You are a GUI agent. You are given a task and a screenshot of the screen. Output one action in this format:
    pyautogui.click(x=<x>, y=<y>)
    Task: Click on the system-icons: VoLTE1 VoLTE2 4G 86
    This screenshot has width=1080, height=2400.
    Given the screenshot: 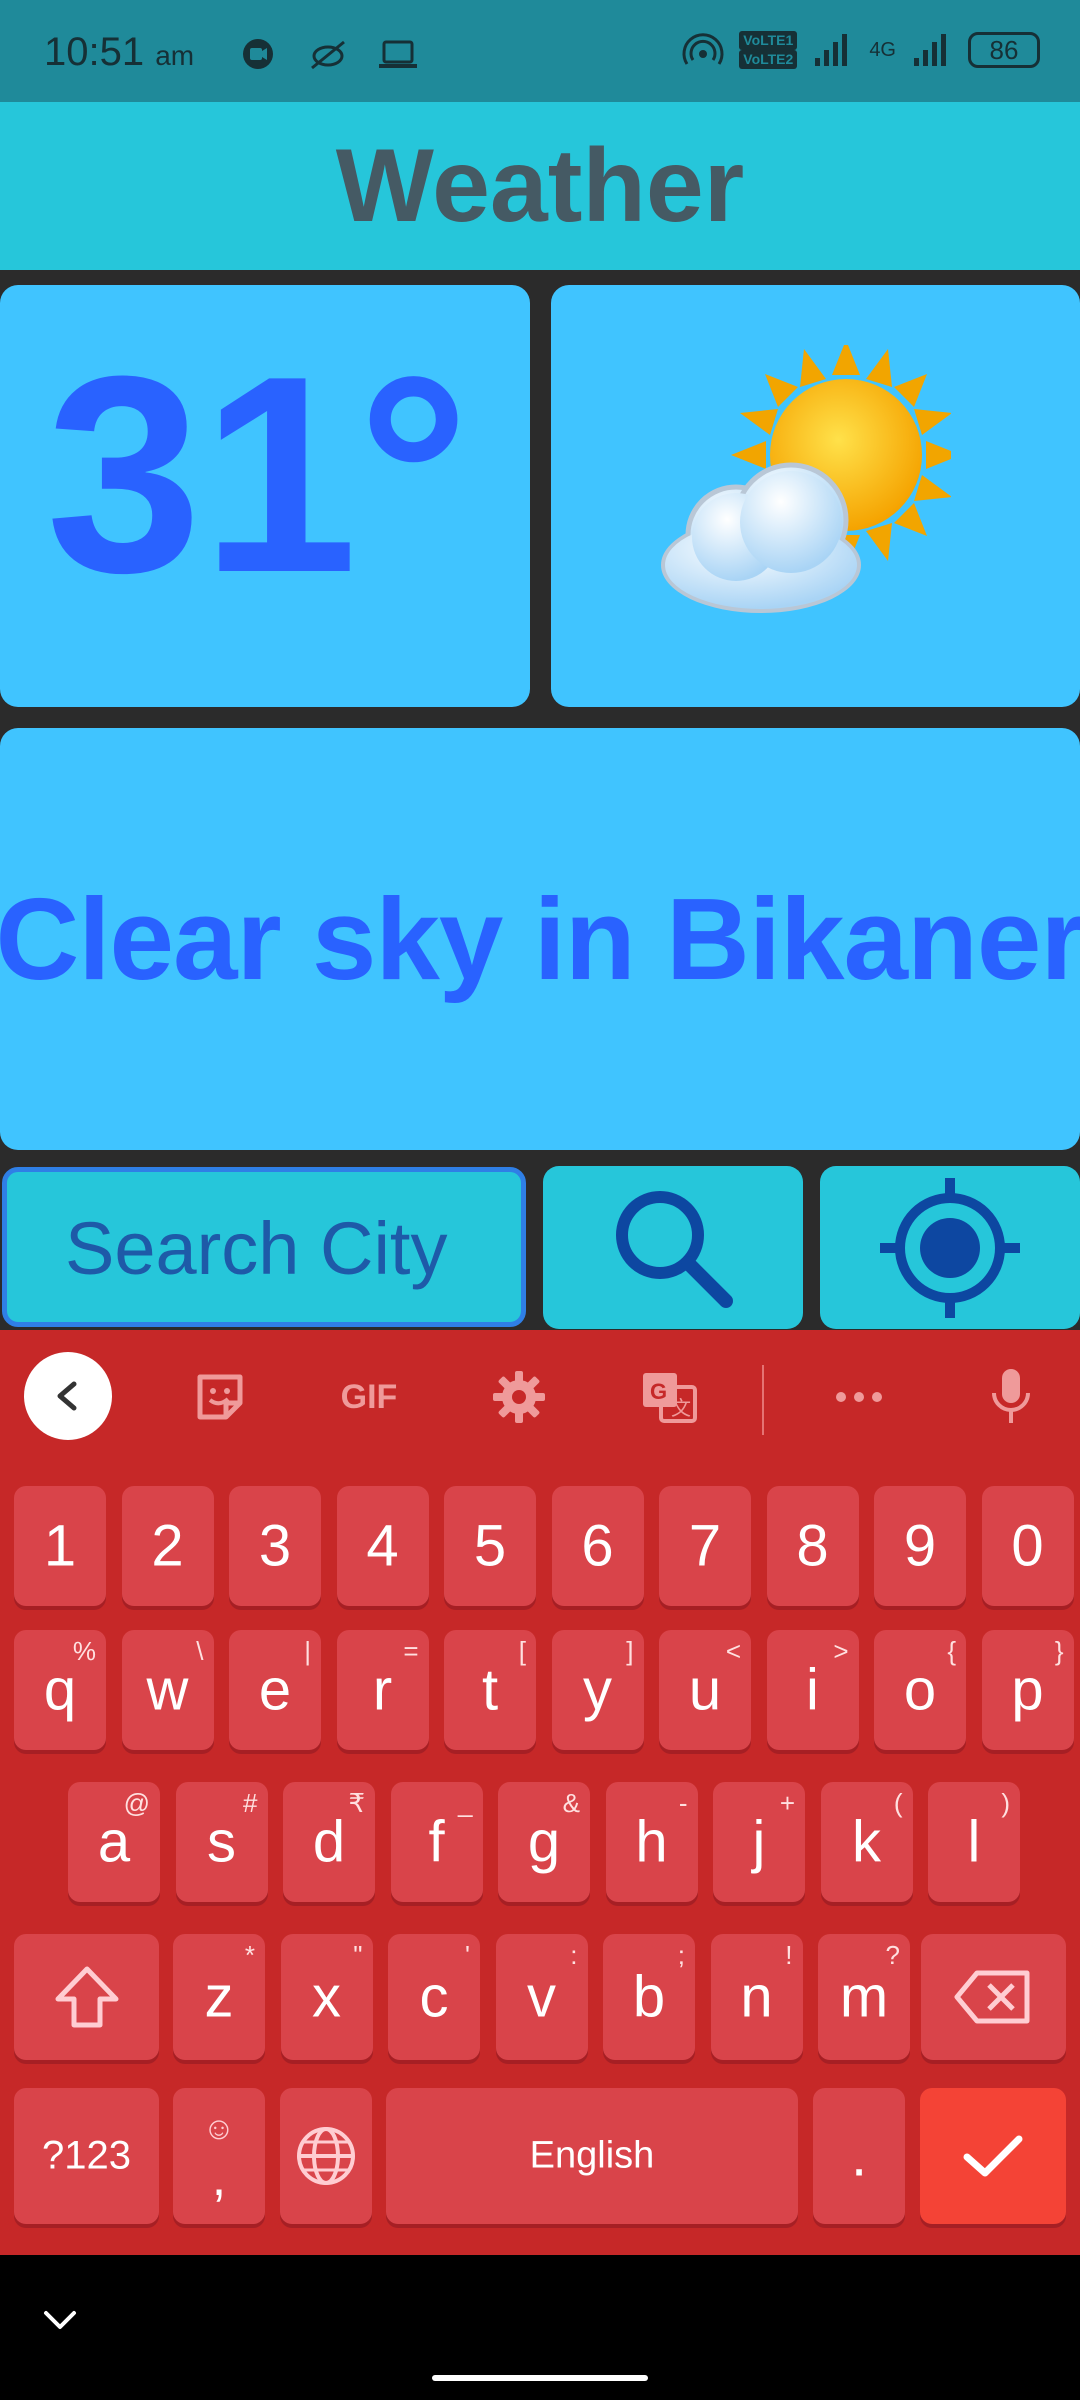 What is the action you would take?
    pyautogui.click(x=860, y=50)
    